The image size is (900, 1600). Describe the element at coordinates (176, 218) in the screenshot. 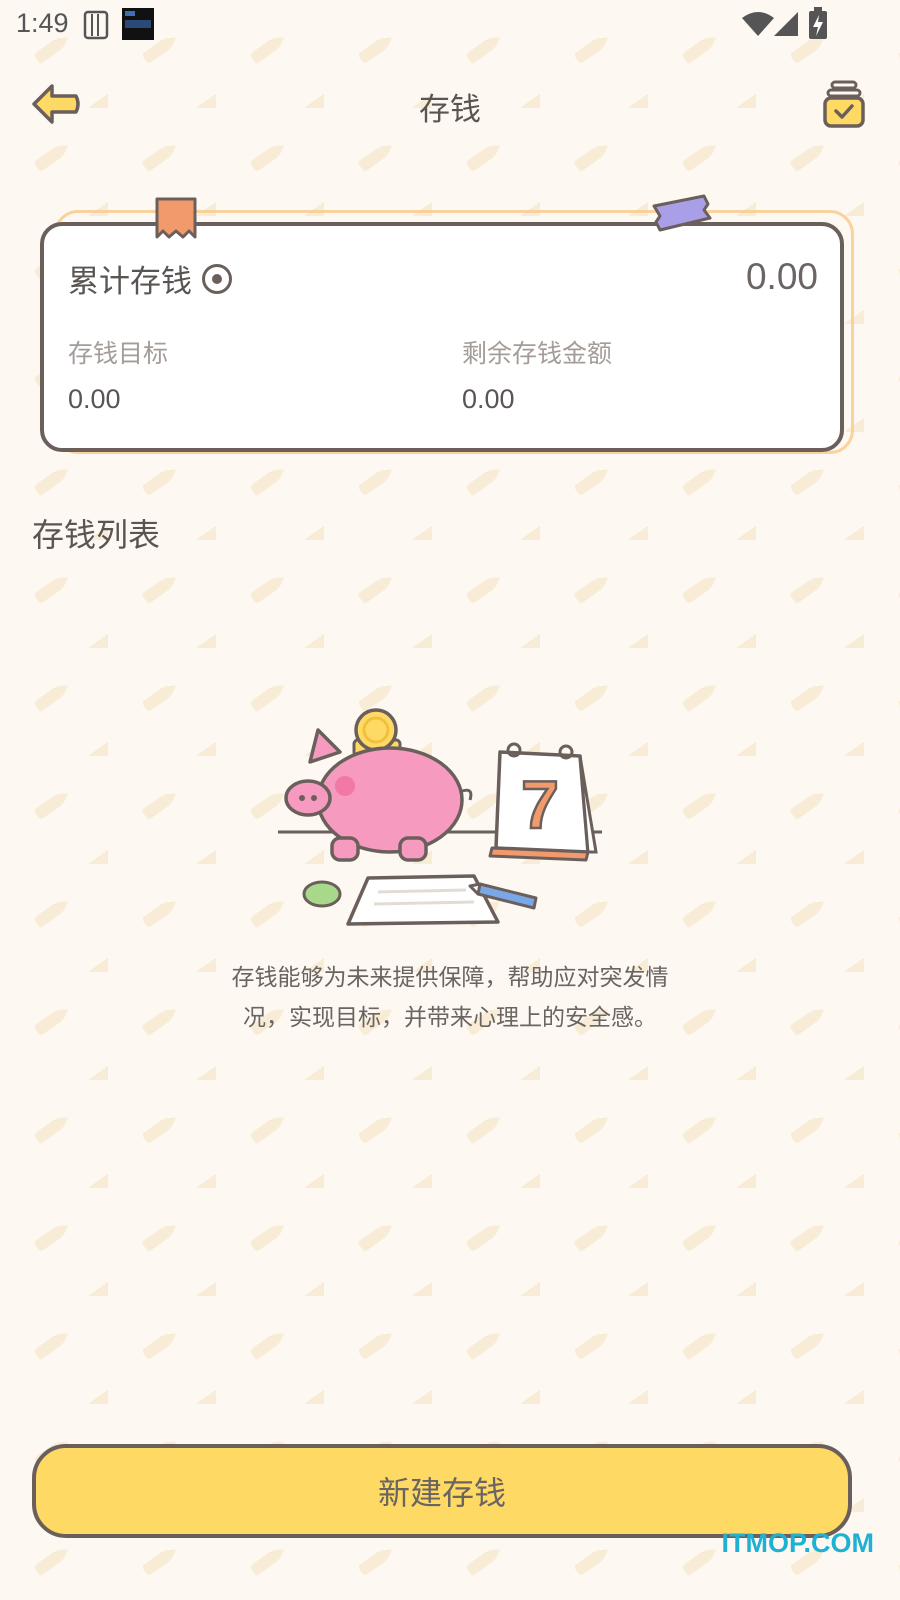

I see `orange-tape-icon` at that location.